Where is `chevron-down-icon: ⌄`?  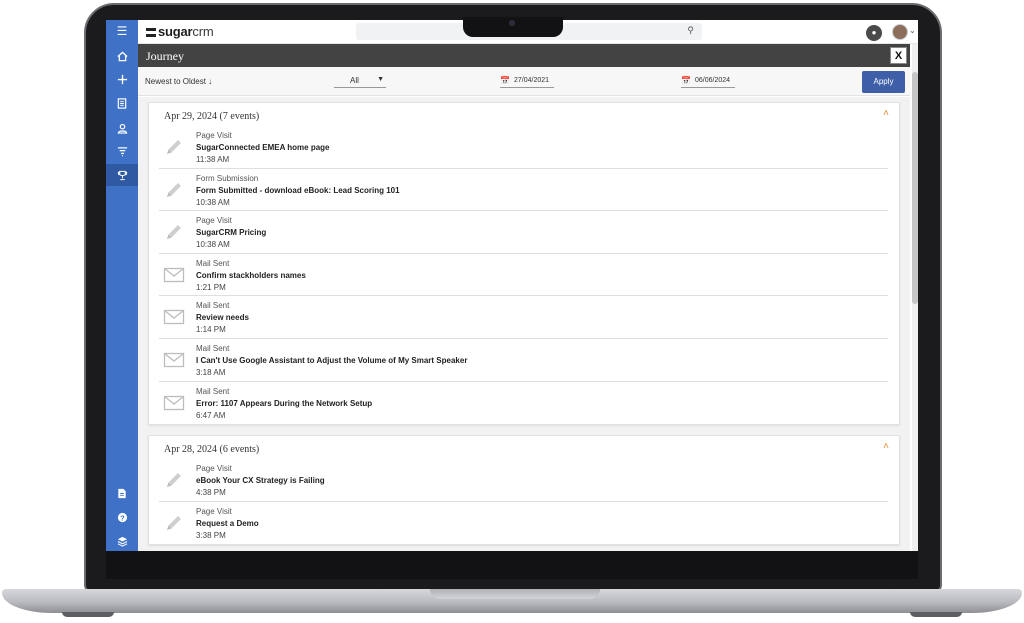 chevron-down-icon: ⌄ is located at coordinates (912, 30).